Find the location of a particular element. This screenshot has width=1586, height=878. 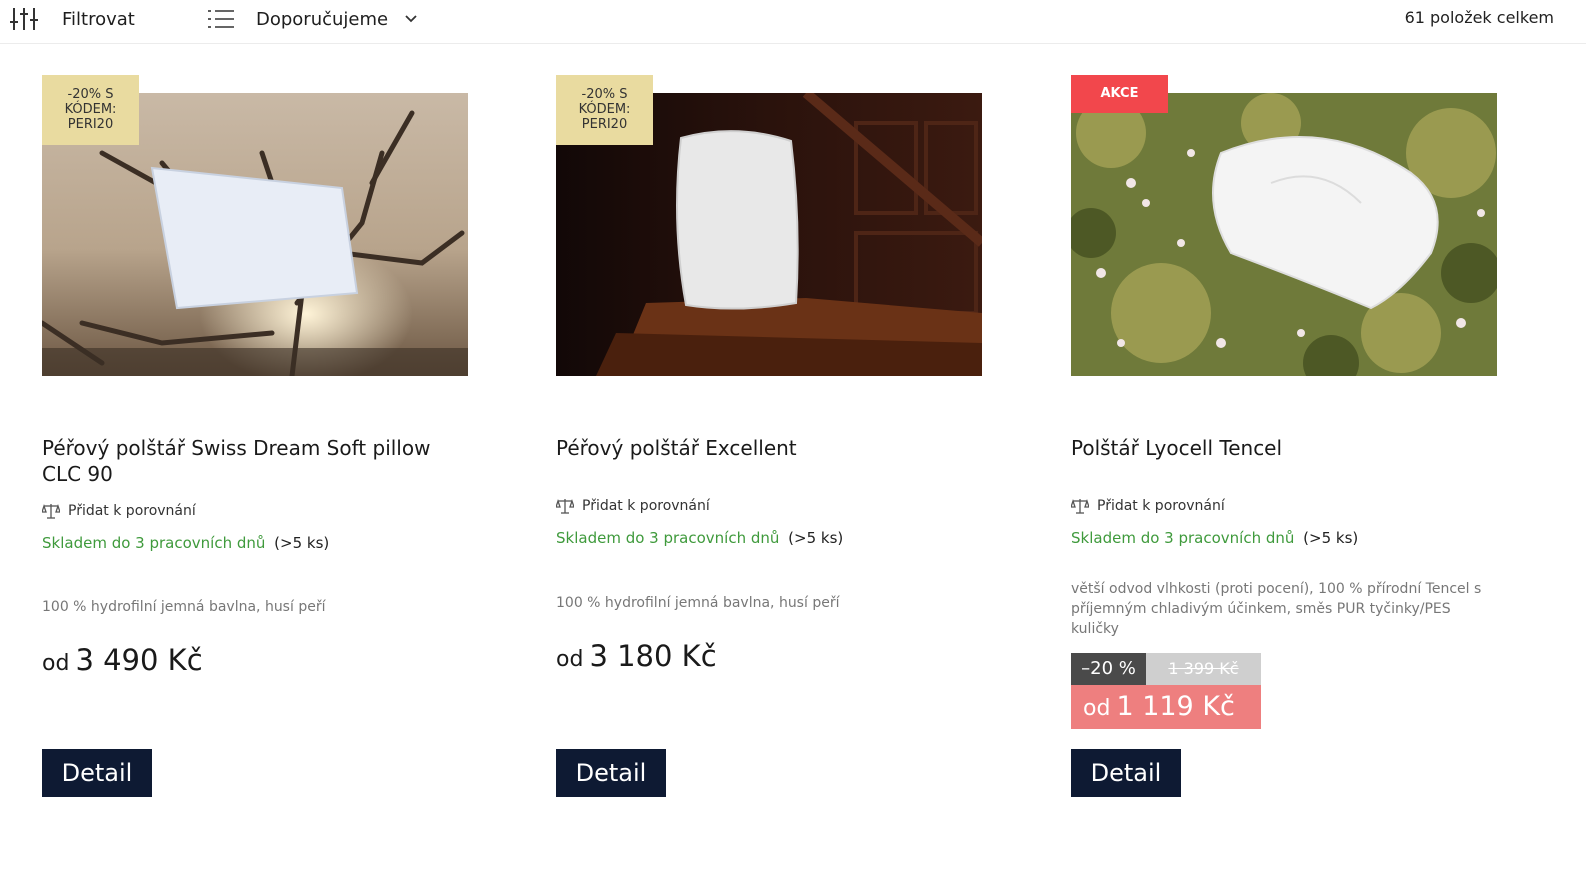

sale-badge: AKCE is located at coordinates (1119, 94).